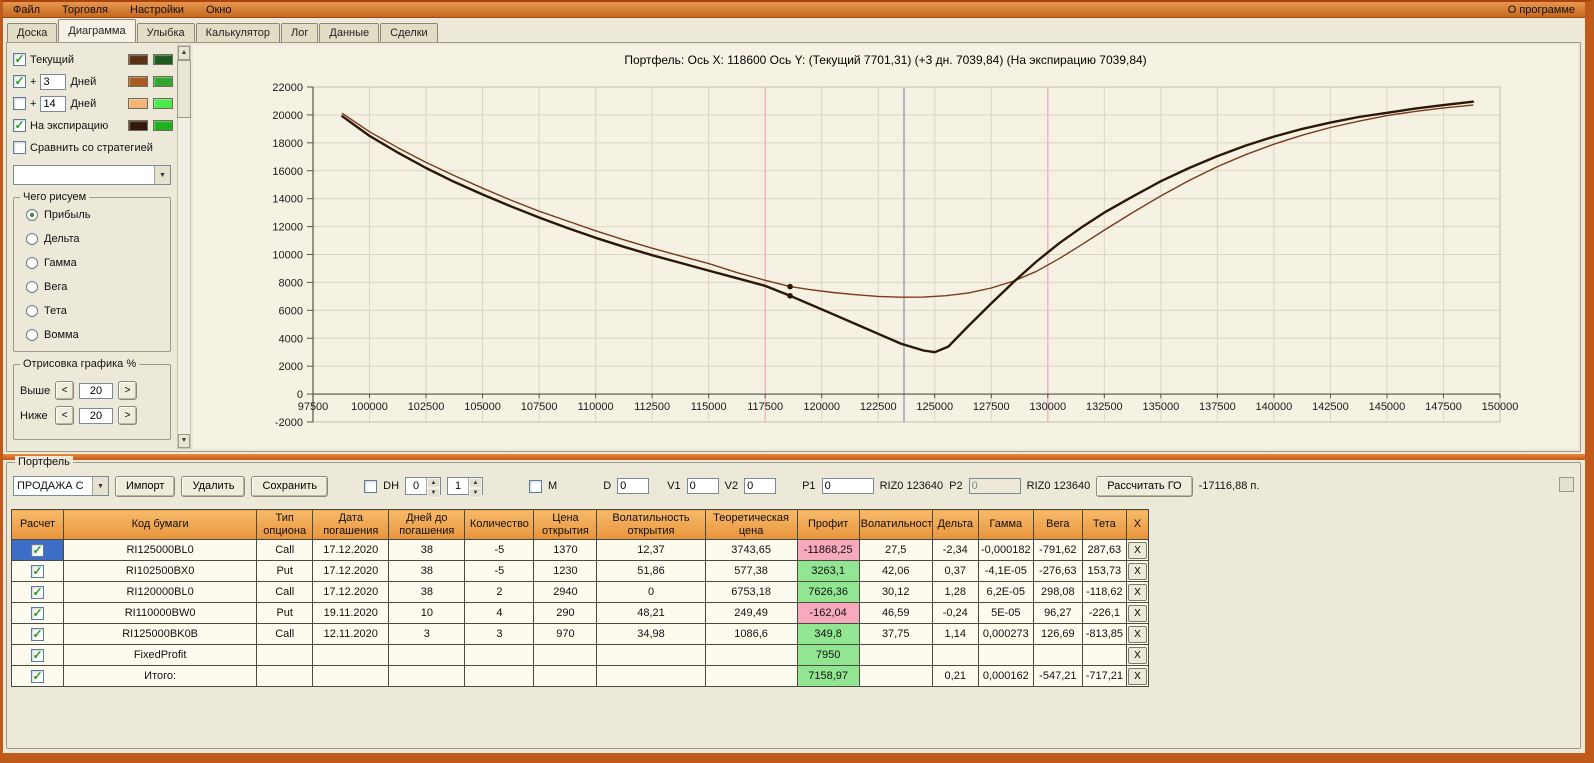 Image resolution: width=1594 pixels, height=763 pixels. I want to click on column-header: Код бумаги, so click(160, 524).